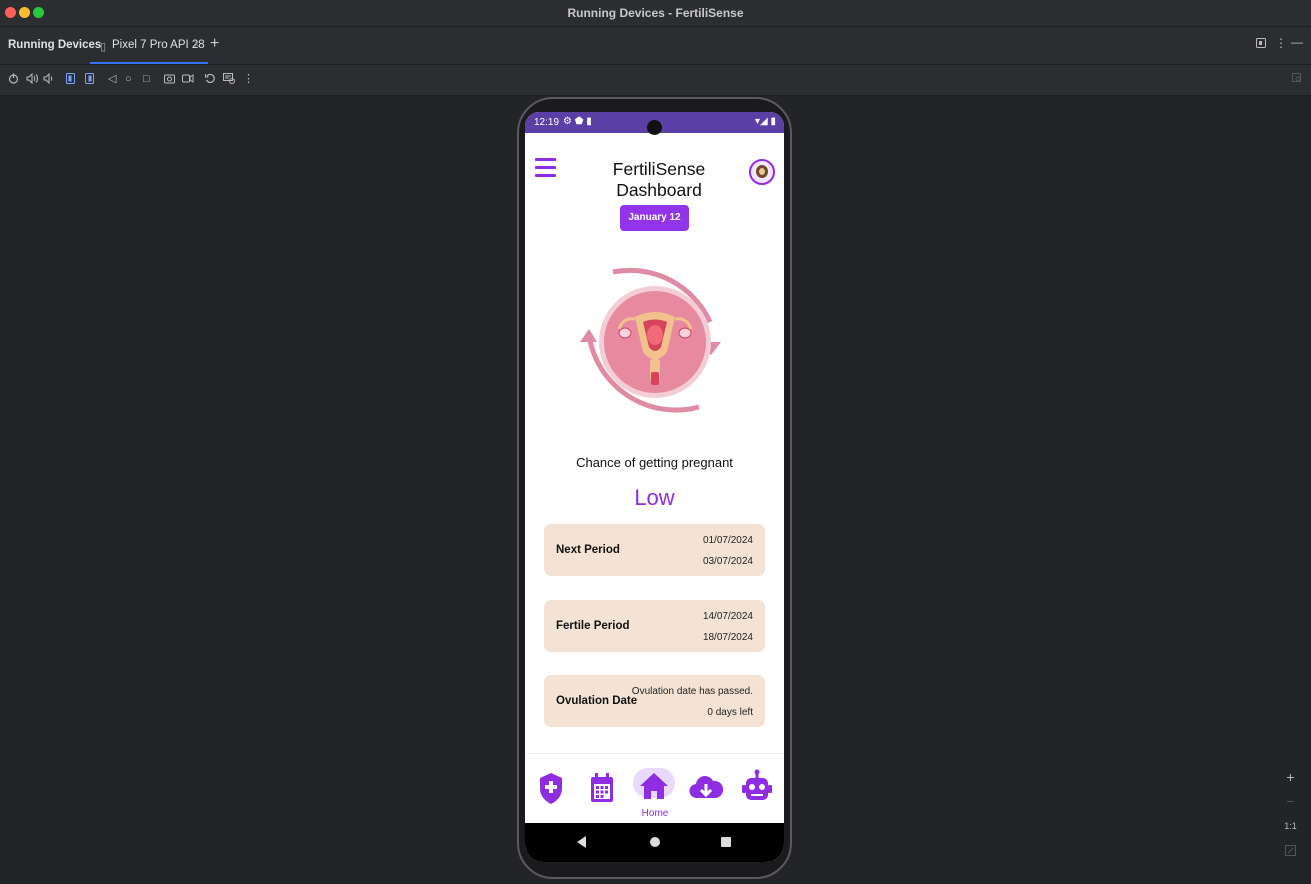  What do you see at coordinates (128, 79) in the screenshot?
I see `home-icon: ○` at bounding box center [128, 79].